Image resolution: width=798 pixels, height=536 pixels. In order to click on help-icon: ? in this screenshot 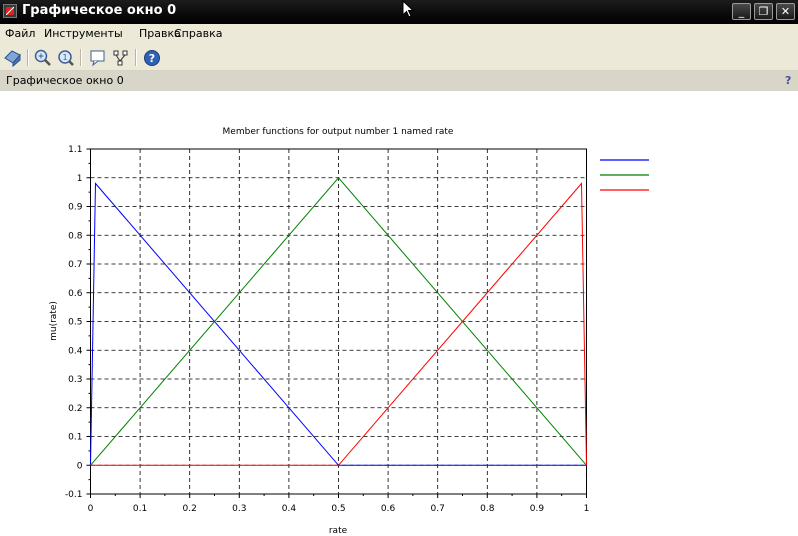, I will do `click(152, 58)`.